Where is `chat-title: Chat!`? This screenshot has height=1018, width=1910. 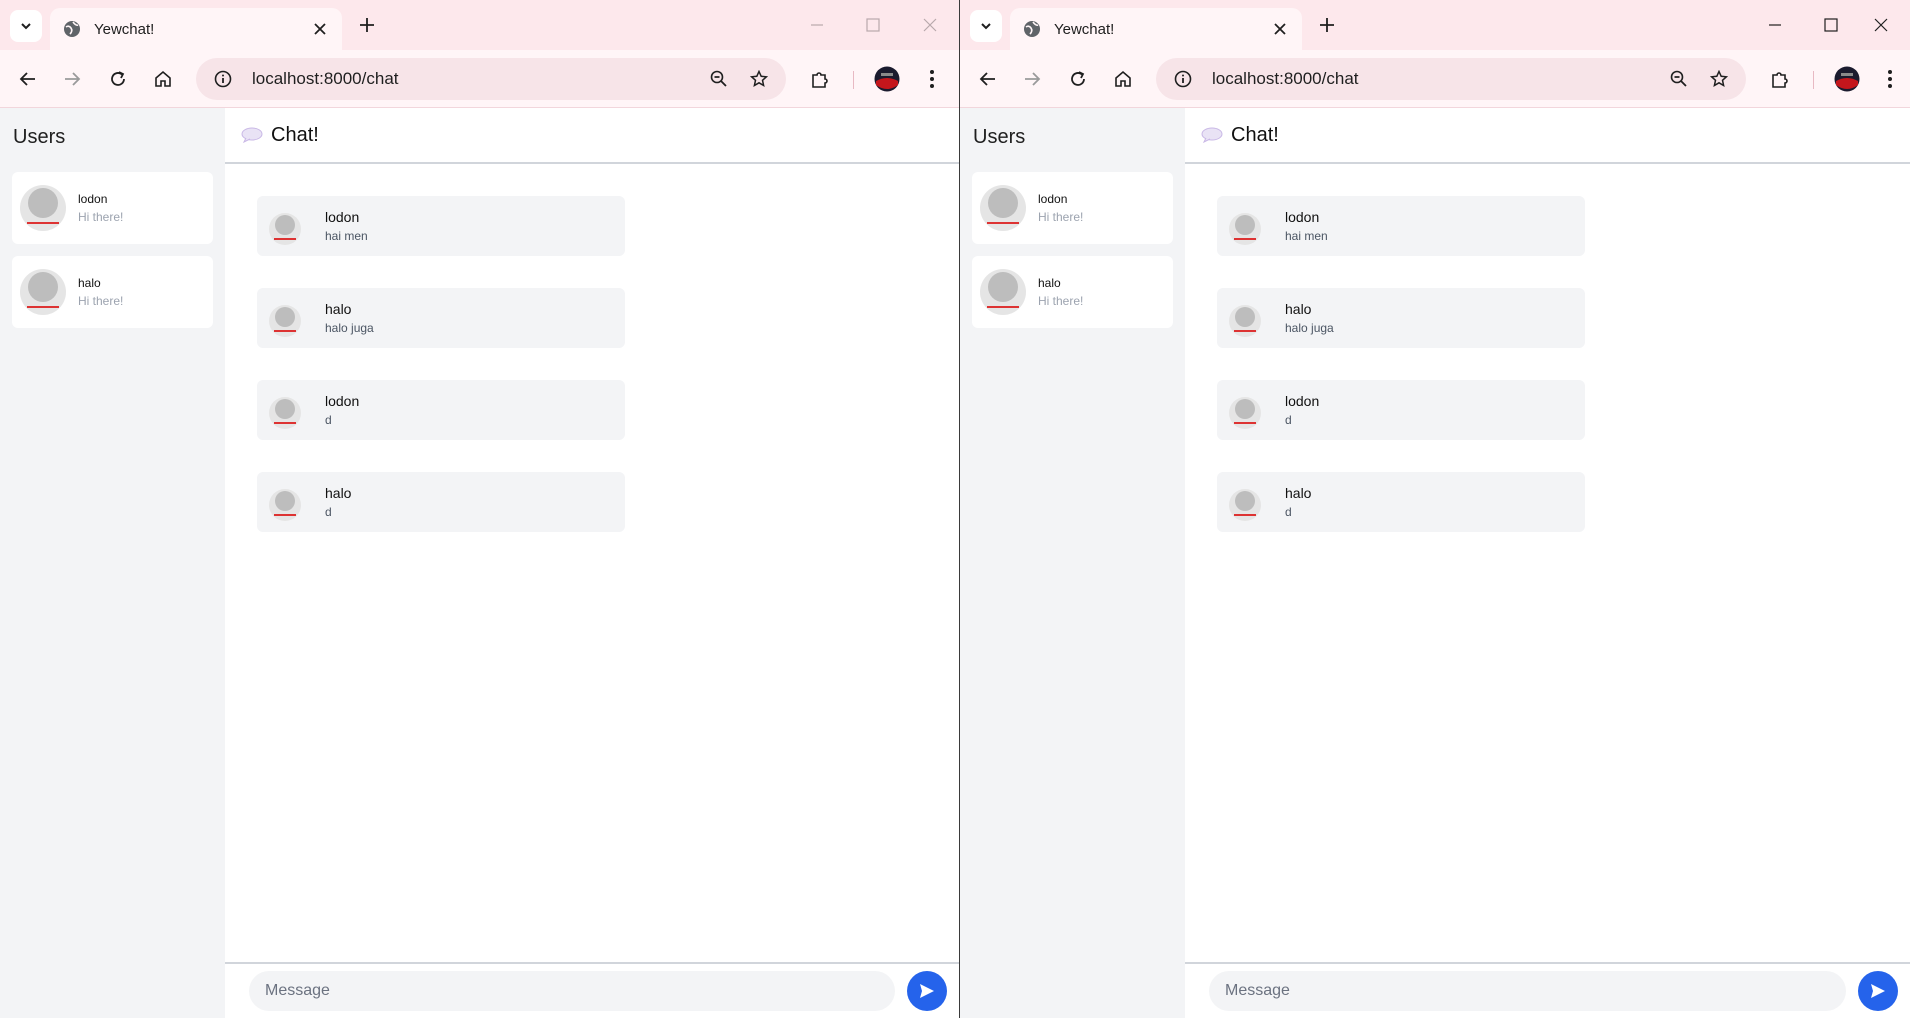
chat-title: Chat! is located at coordinates (295, 134).